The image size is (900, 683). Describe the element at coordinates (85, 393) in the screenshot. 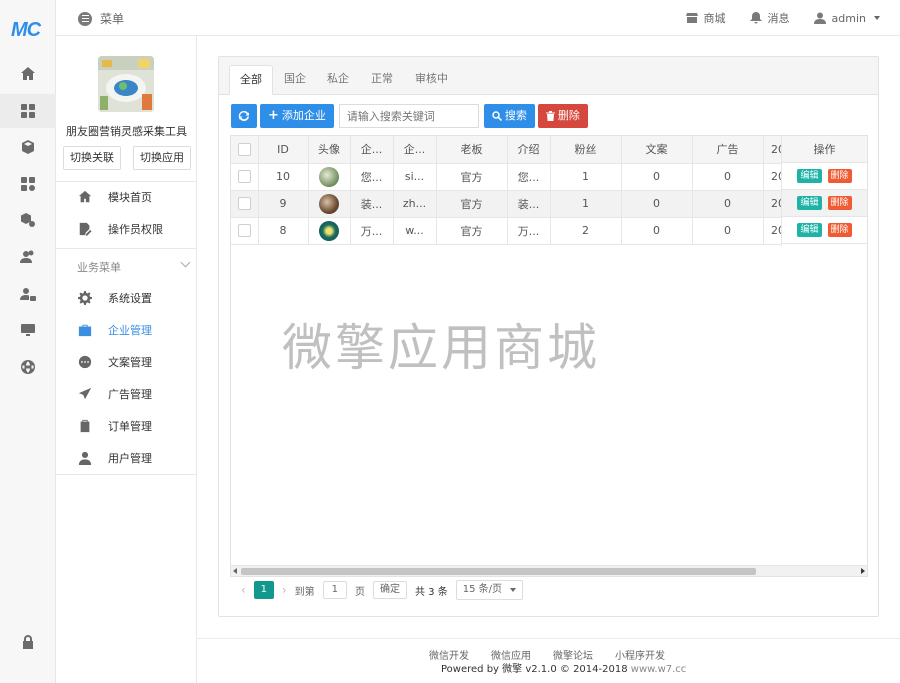

I see `send-icon` at that location.